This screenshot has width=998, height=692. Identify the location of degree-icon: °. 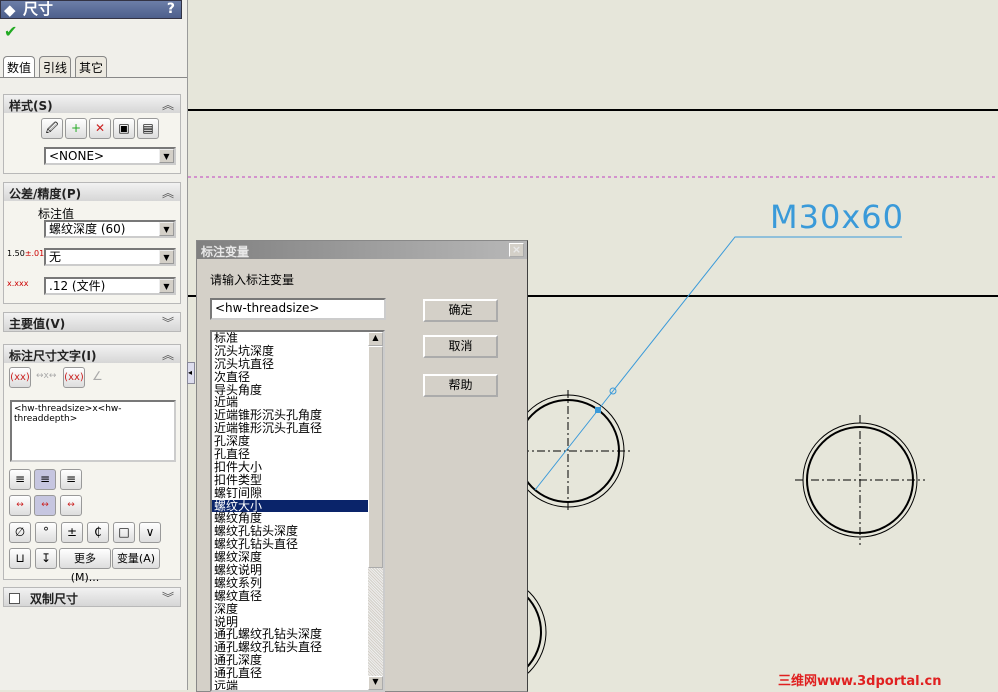
(46, 532).